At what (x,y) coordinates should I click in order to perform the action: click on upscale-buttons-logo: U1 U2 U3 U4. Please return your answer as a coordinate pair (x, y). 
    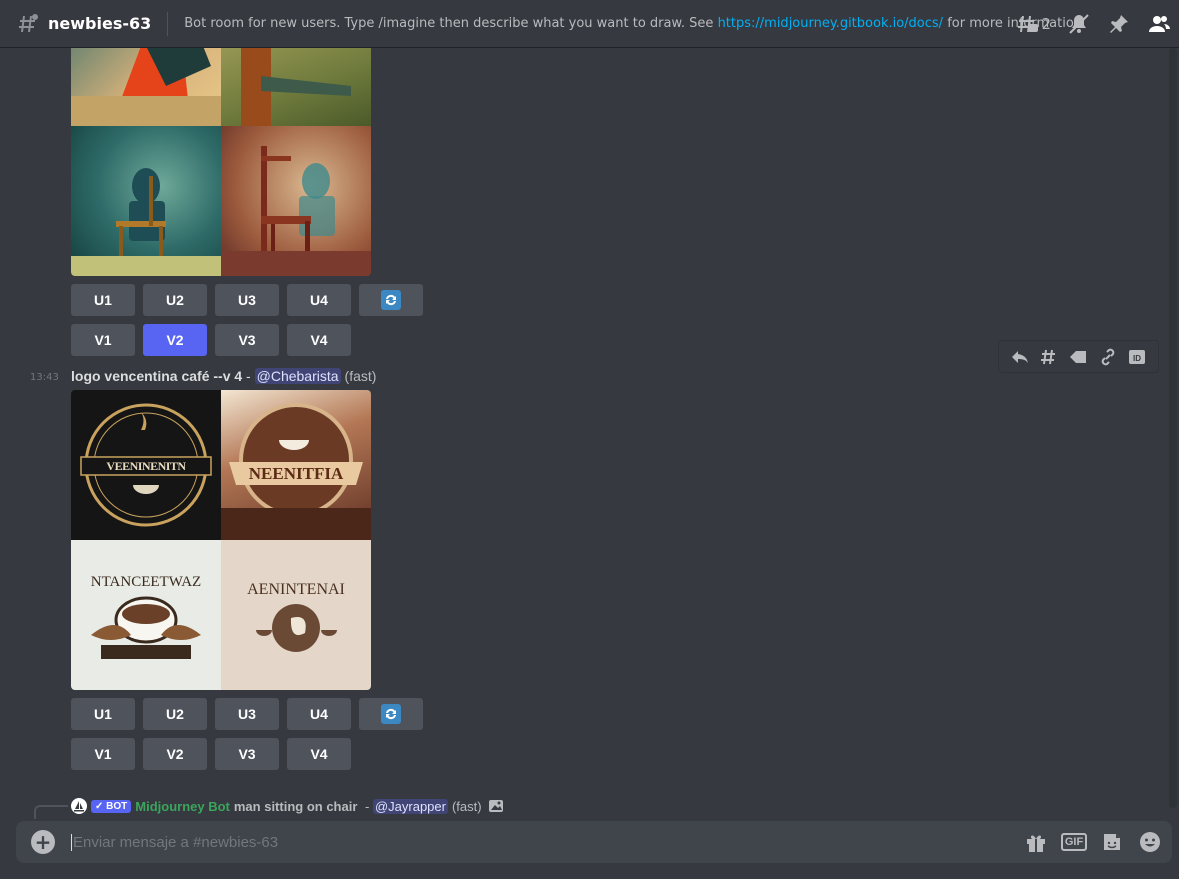
    Looking at the image, I should click on (247, 714).